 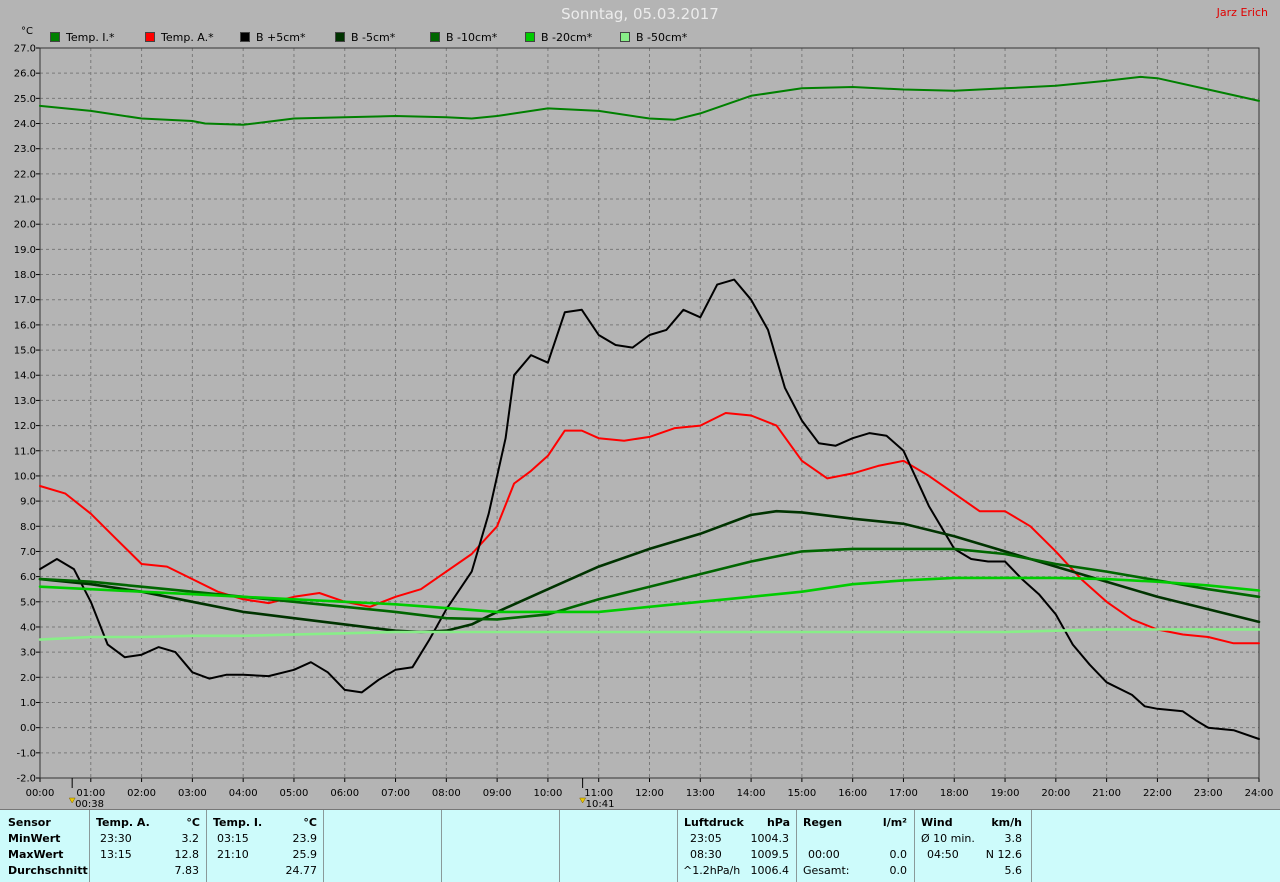 I want to click on temp-i-max-value: 25.9, so click(x=305, y=854).